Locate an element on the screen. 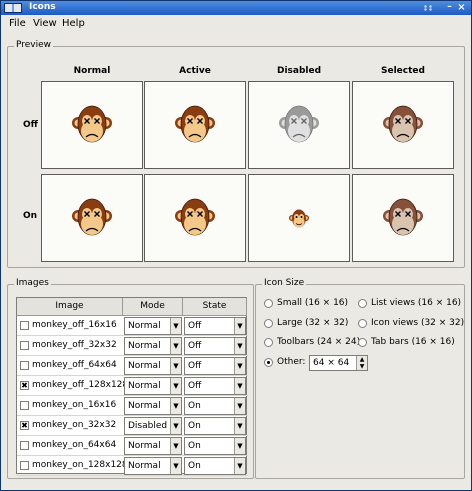 The image size is (472, 491). image-name: monkey_off_64x64 is located at coordinates (74, 365).